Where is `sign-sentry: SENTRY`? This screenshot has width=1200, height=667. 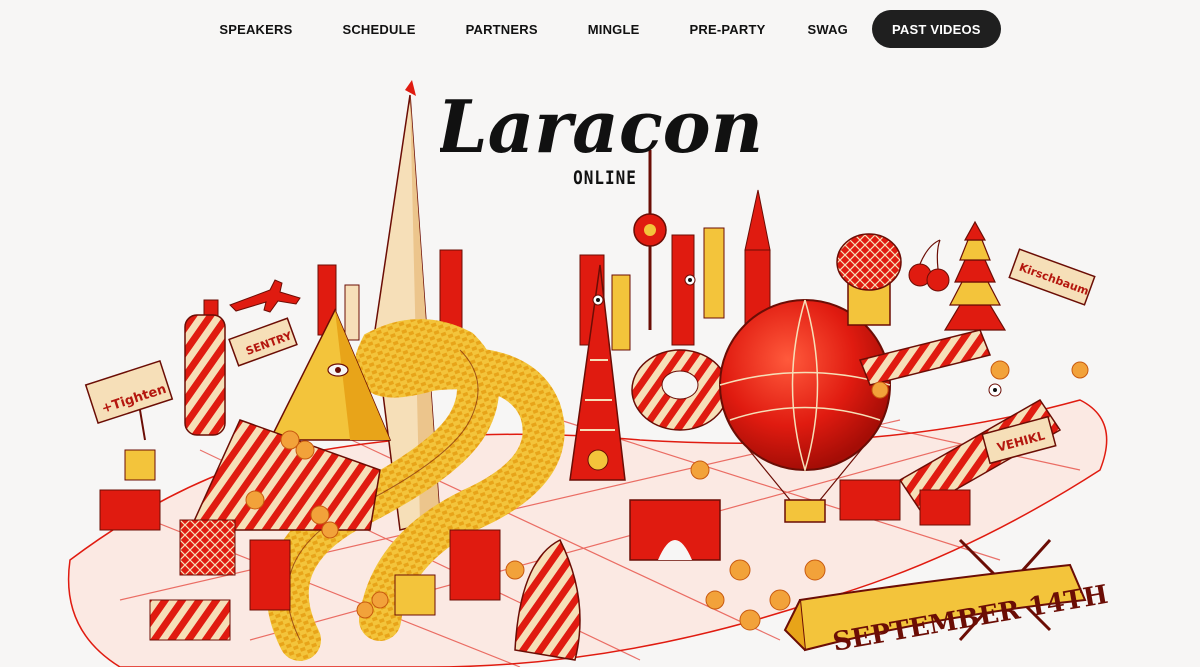
sign-sentry: SENTRY is located at coordinates (263, 342).